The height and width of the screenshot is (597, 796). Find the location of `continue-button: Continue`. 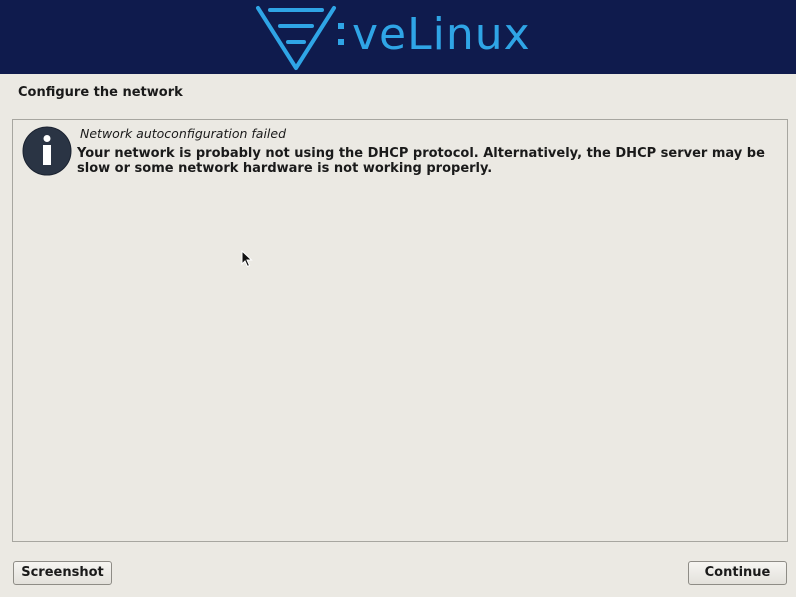

continue-button: Continue is located at coordinates (737, 573).